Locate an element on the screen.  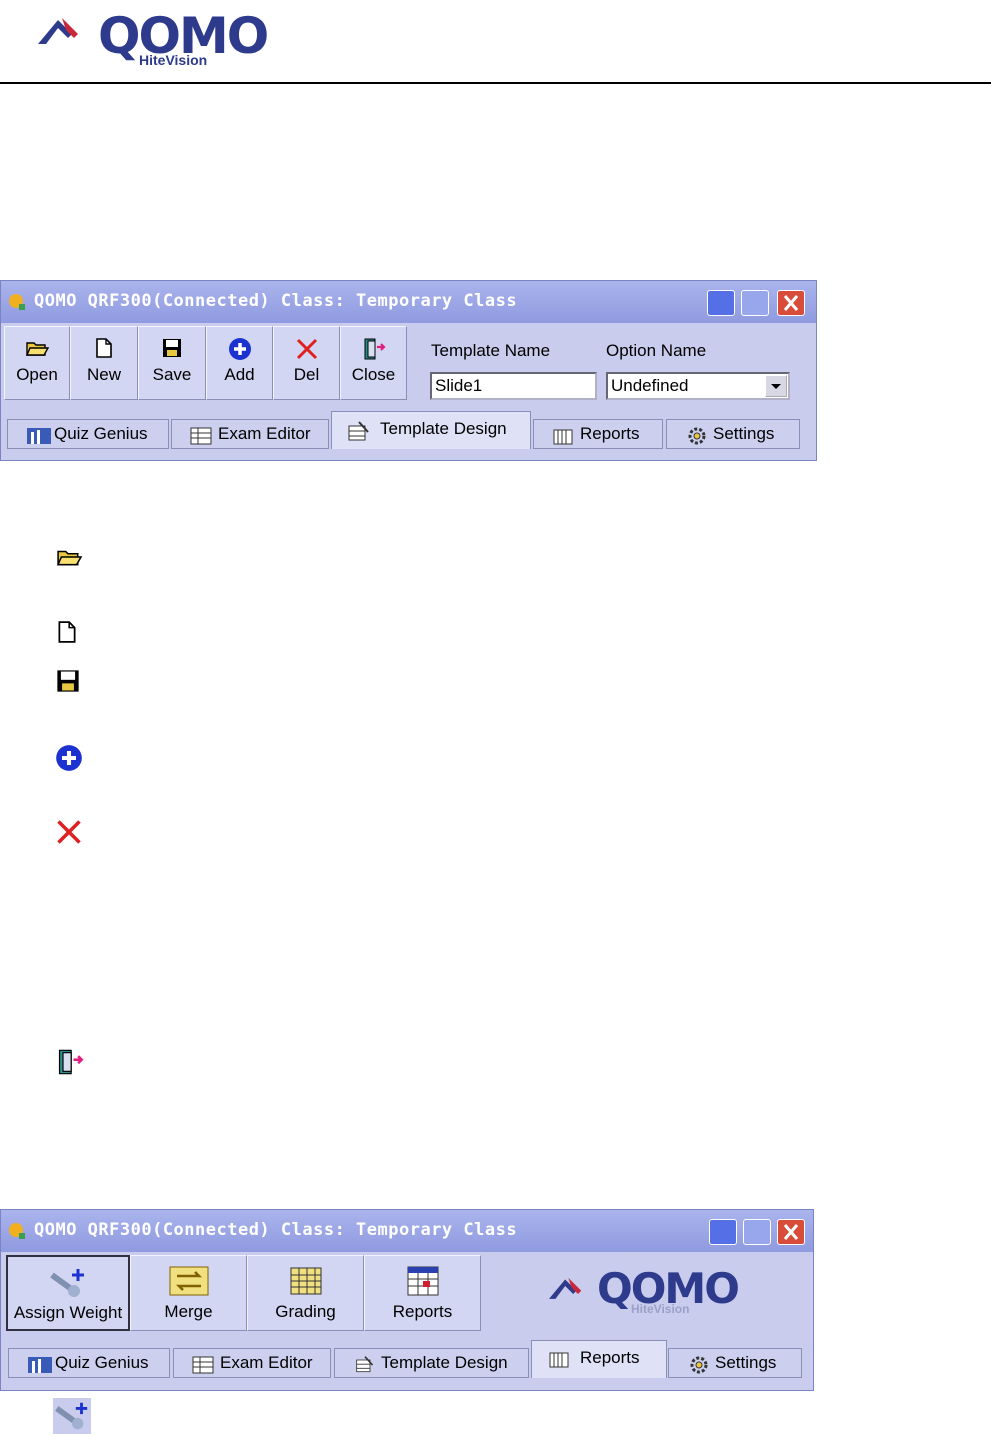
chevron-down-icon is located at coordinates (776, 386).